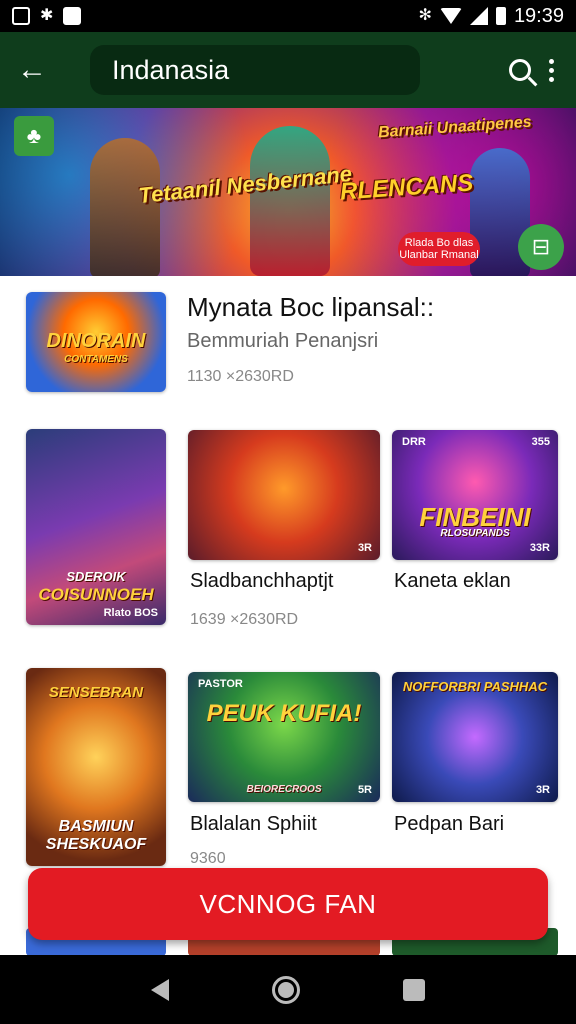  What do you see at coordinates (261, 581) in the screenshot?
I see `game-card-title-1: Sladbanchhaptjt` at bounding box center [261, 581].